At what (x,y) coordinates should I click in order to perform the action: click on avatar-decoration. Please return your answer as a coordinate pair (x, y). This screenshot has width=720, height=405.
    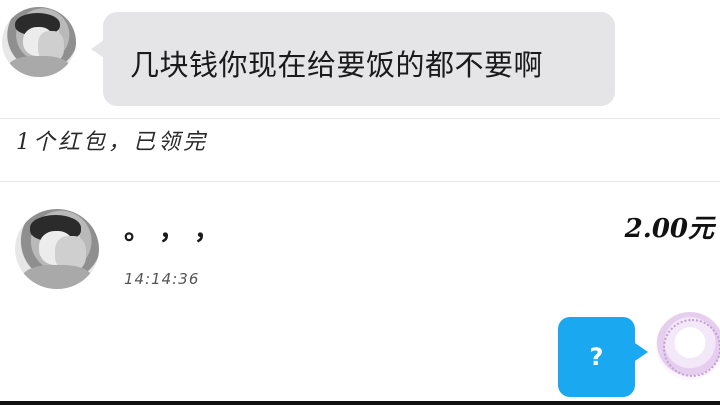
    Looking at the image, I should click on (691, 348).